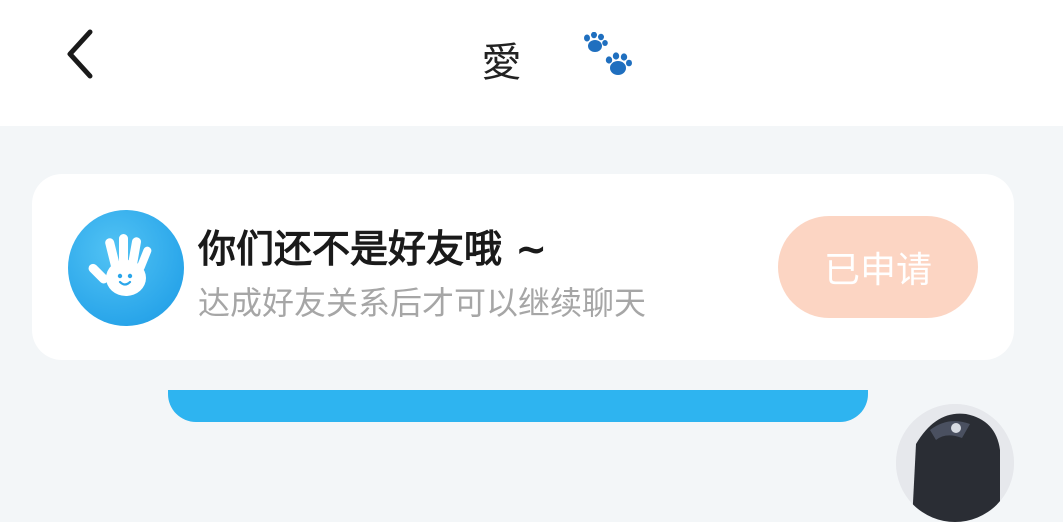 The height and width of the screenshot is (522, 1063). What do you see at coordinates (608, 53) in the screenshot?
I see `paw-prints-icon` at bounding box center [608, 53].